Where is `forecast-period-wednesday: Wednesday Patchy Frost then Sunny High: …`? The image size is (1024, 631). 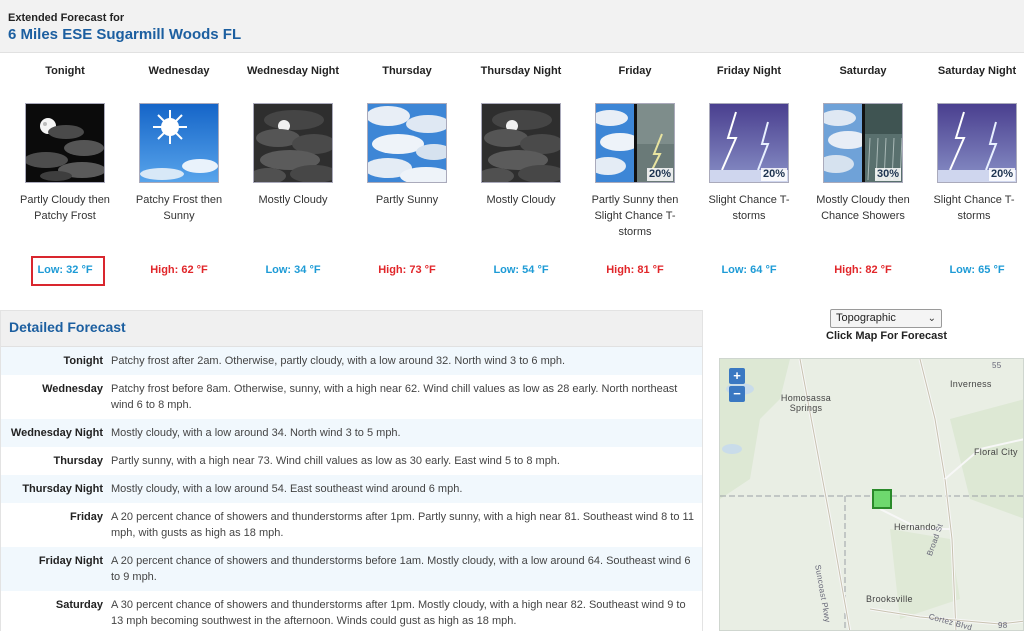
forecast-period-wednesday: Wednesday Patchy Frost then Sunny High: … is located at coordinates (179, 176).